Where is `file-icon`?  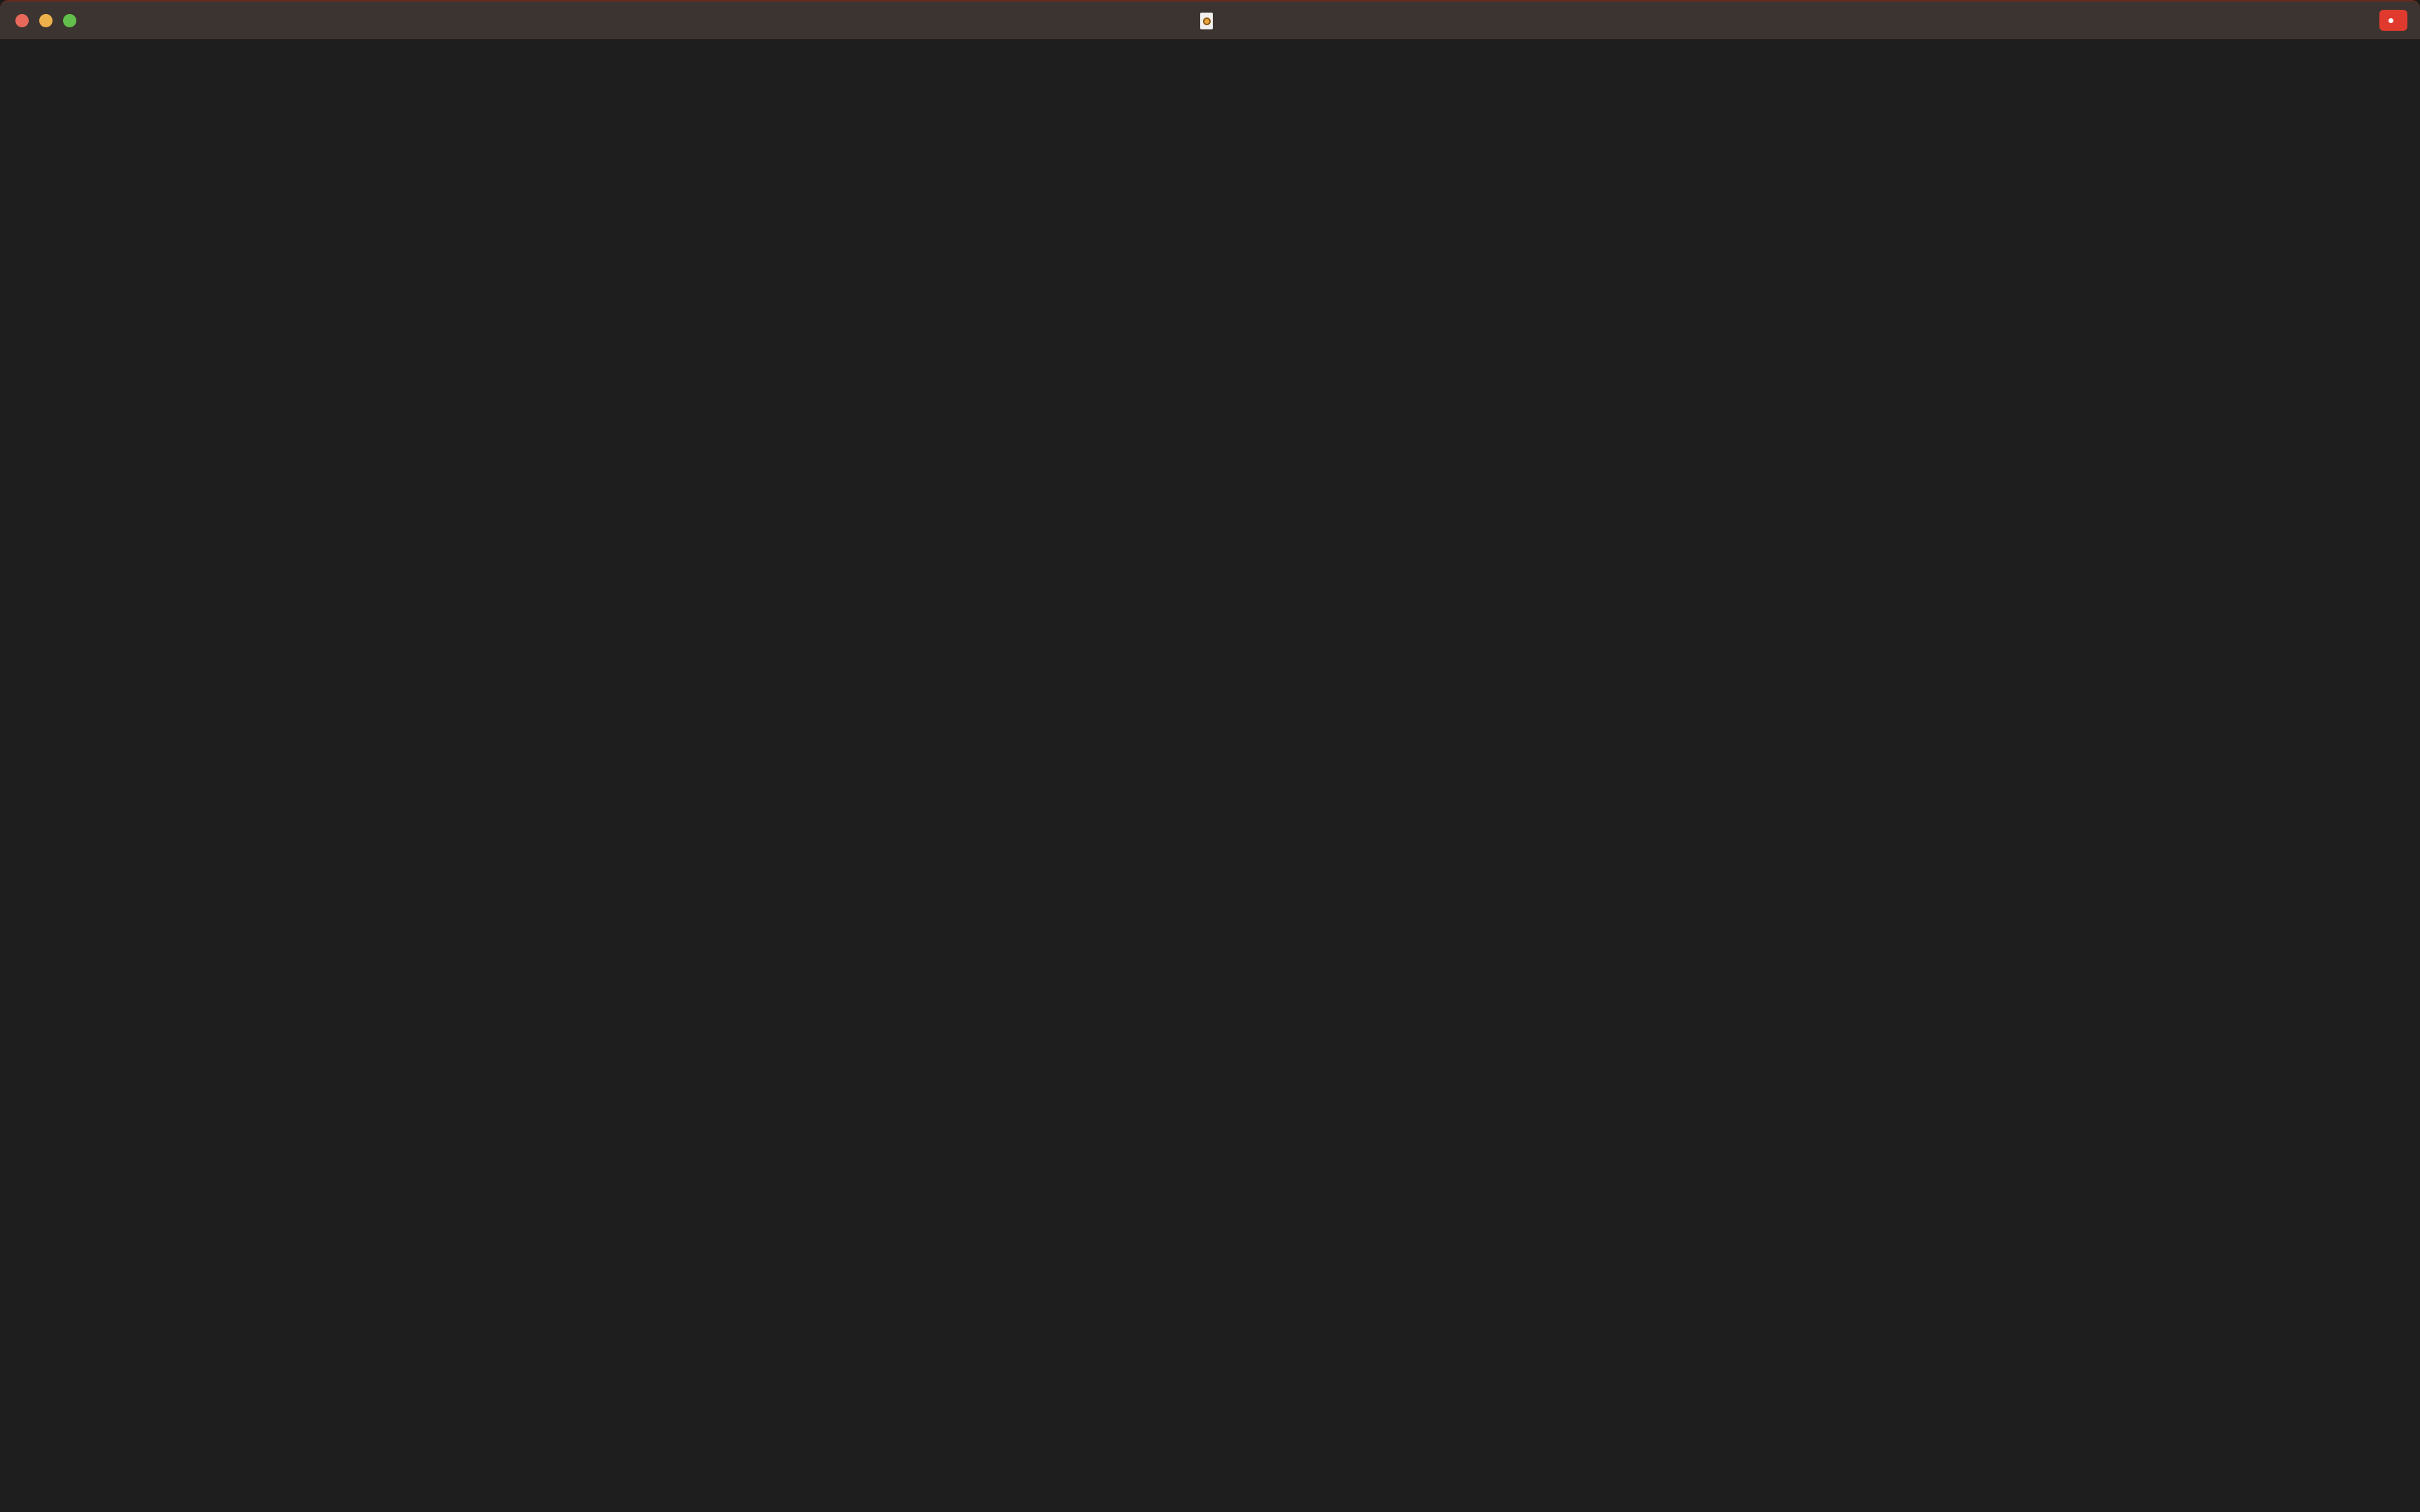
file-icon is located at coordinates (1206, 21).